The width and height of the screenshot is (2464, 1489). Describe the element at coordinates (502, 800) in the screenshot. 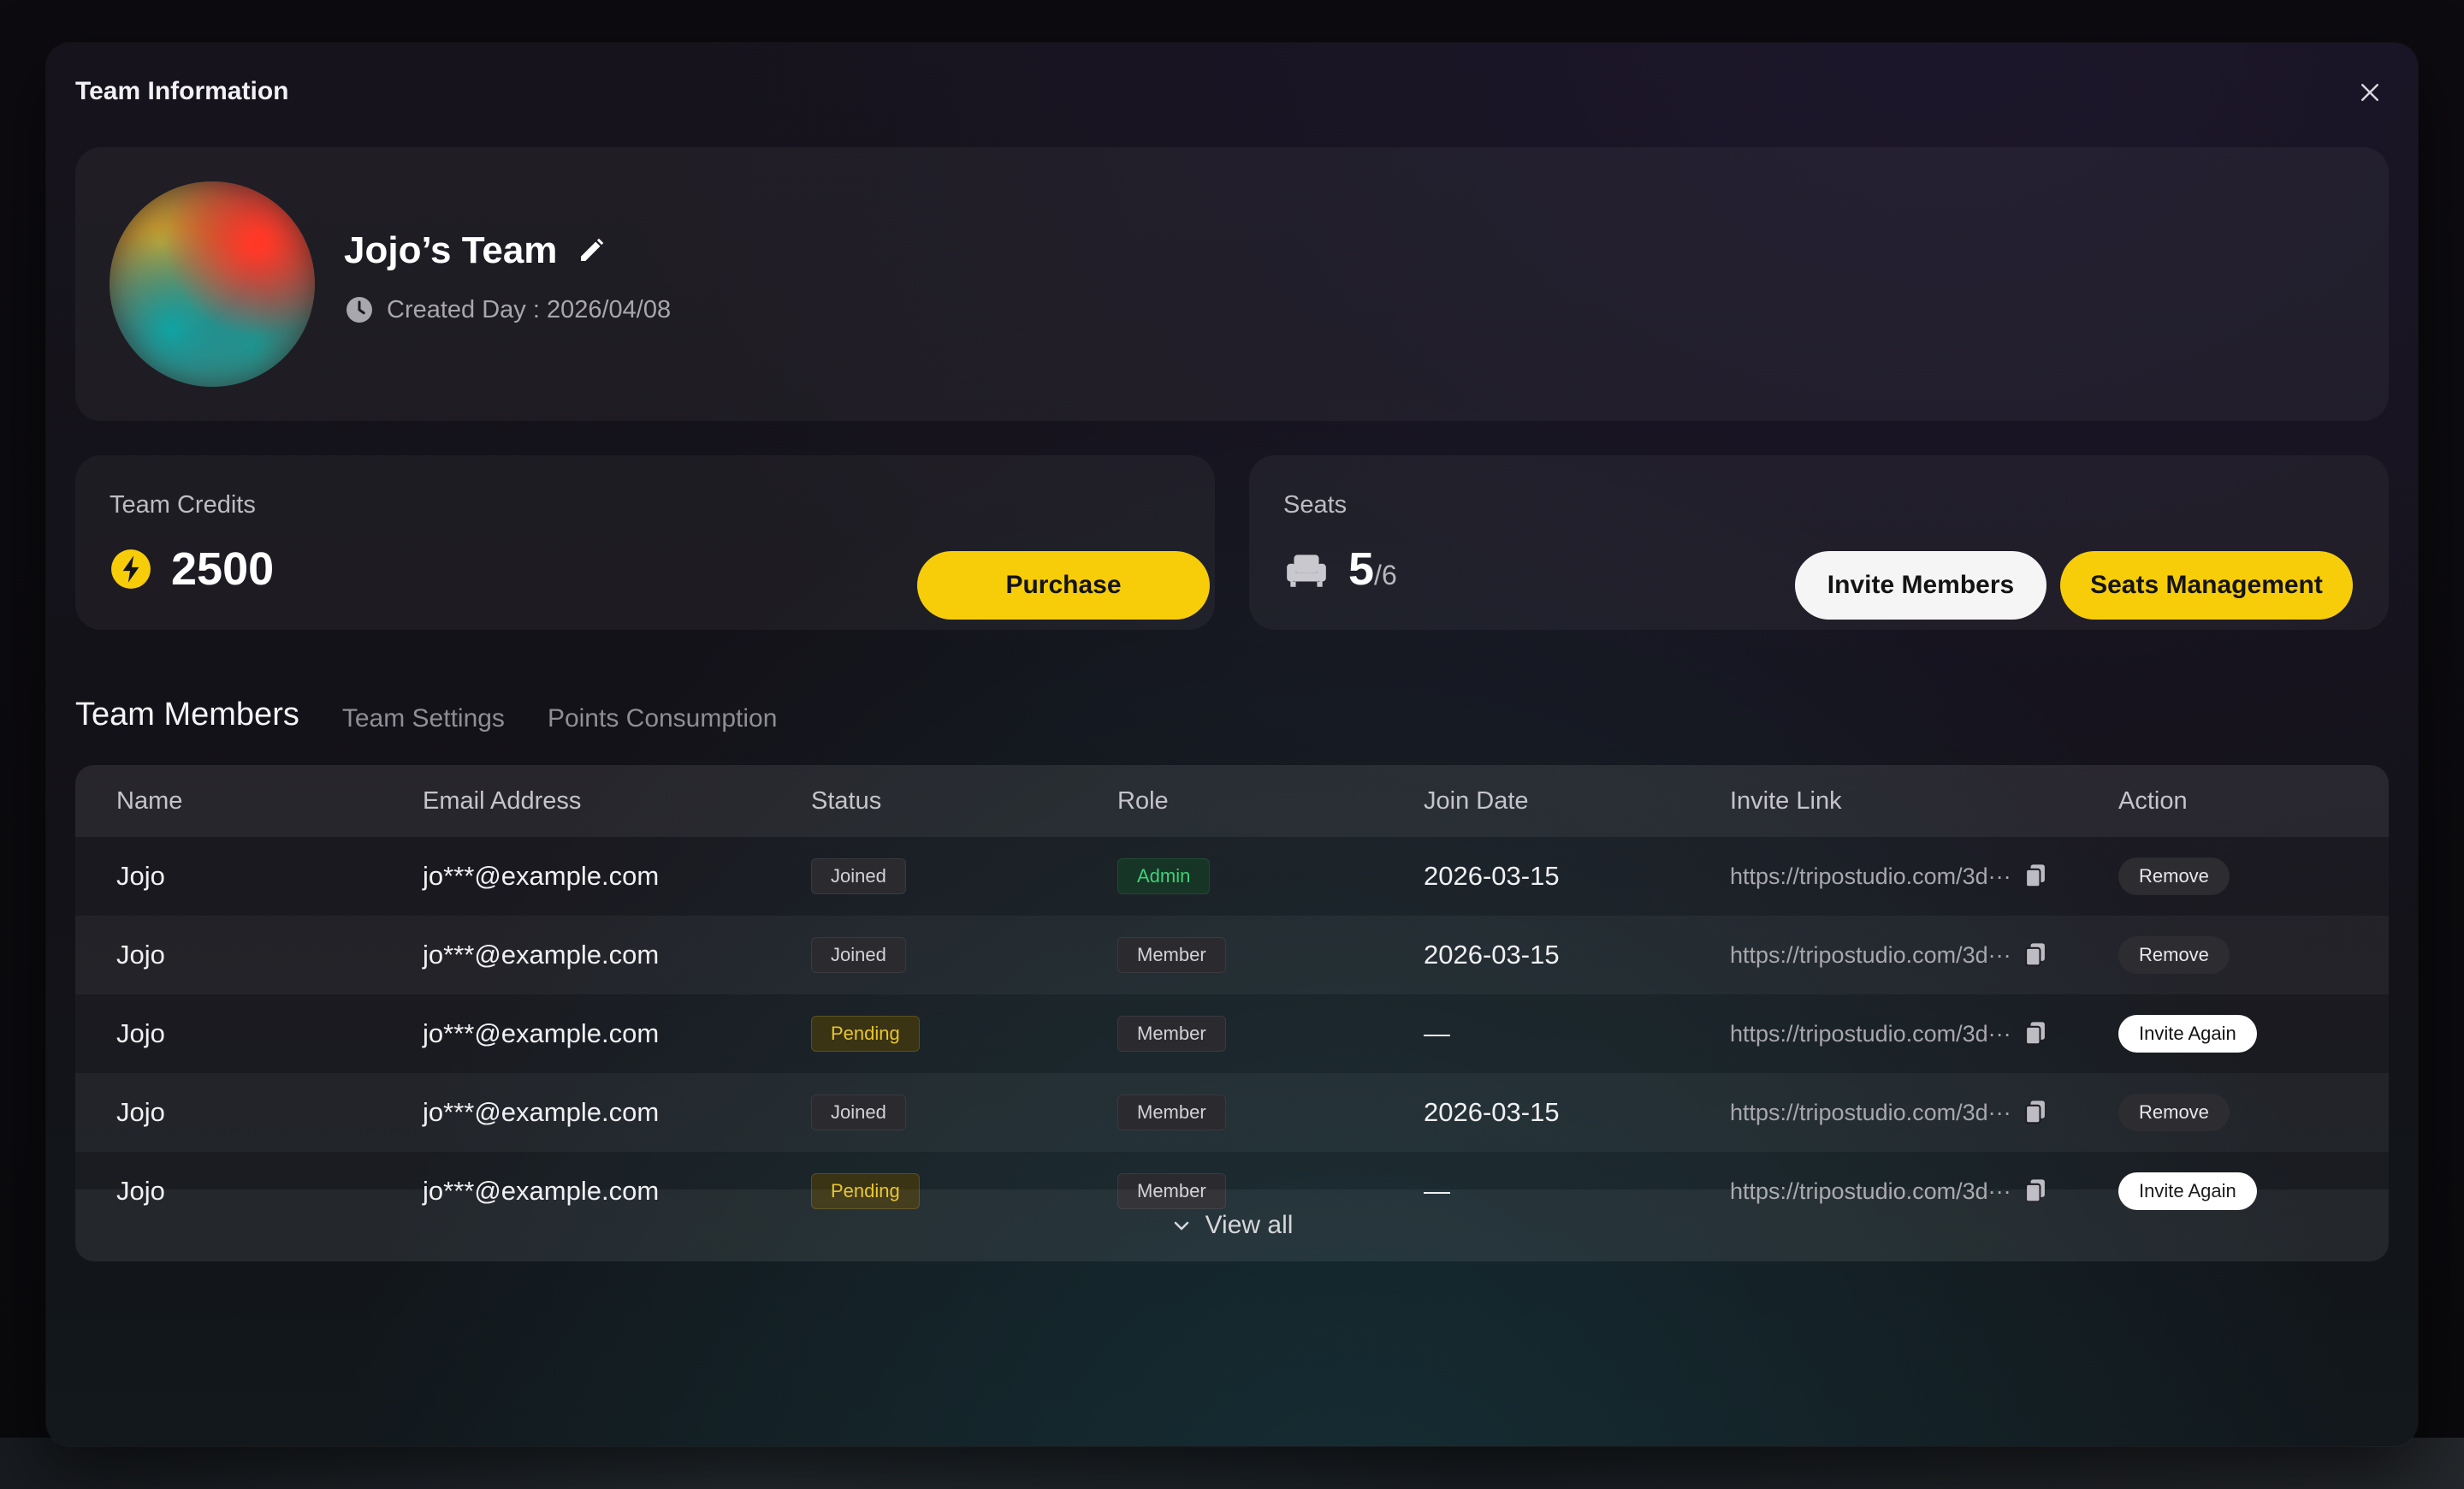

I see `header-email: Email Address` at that location.